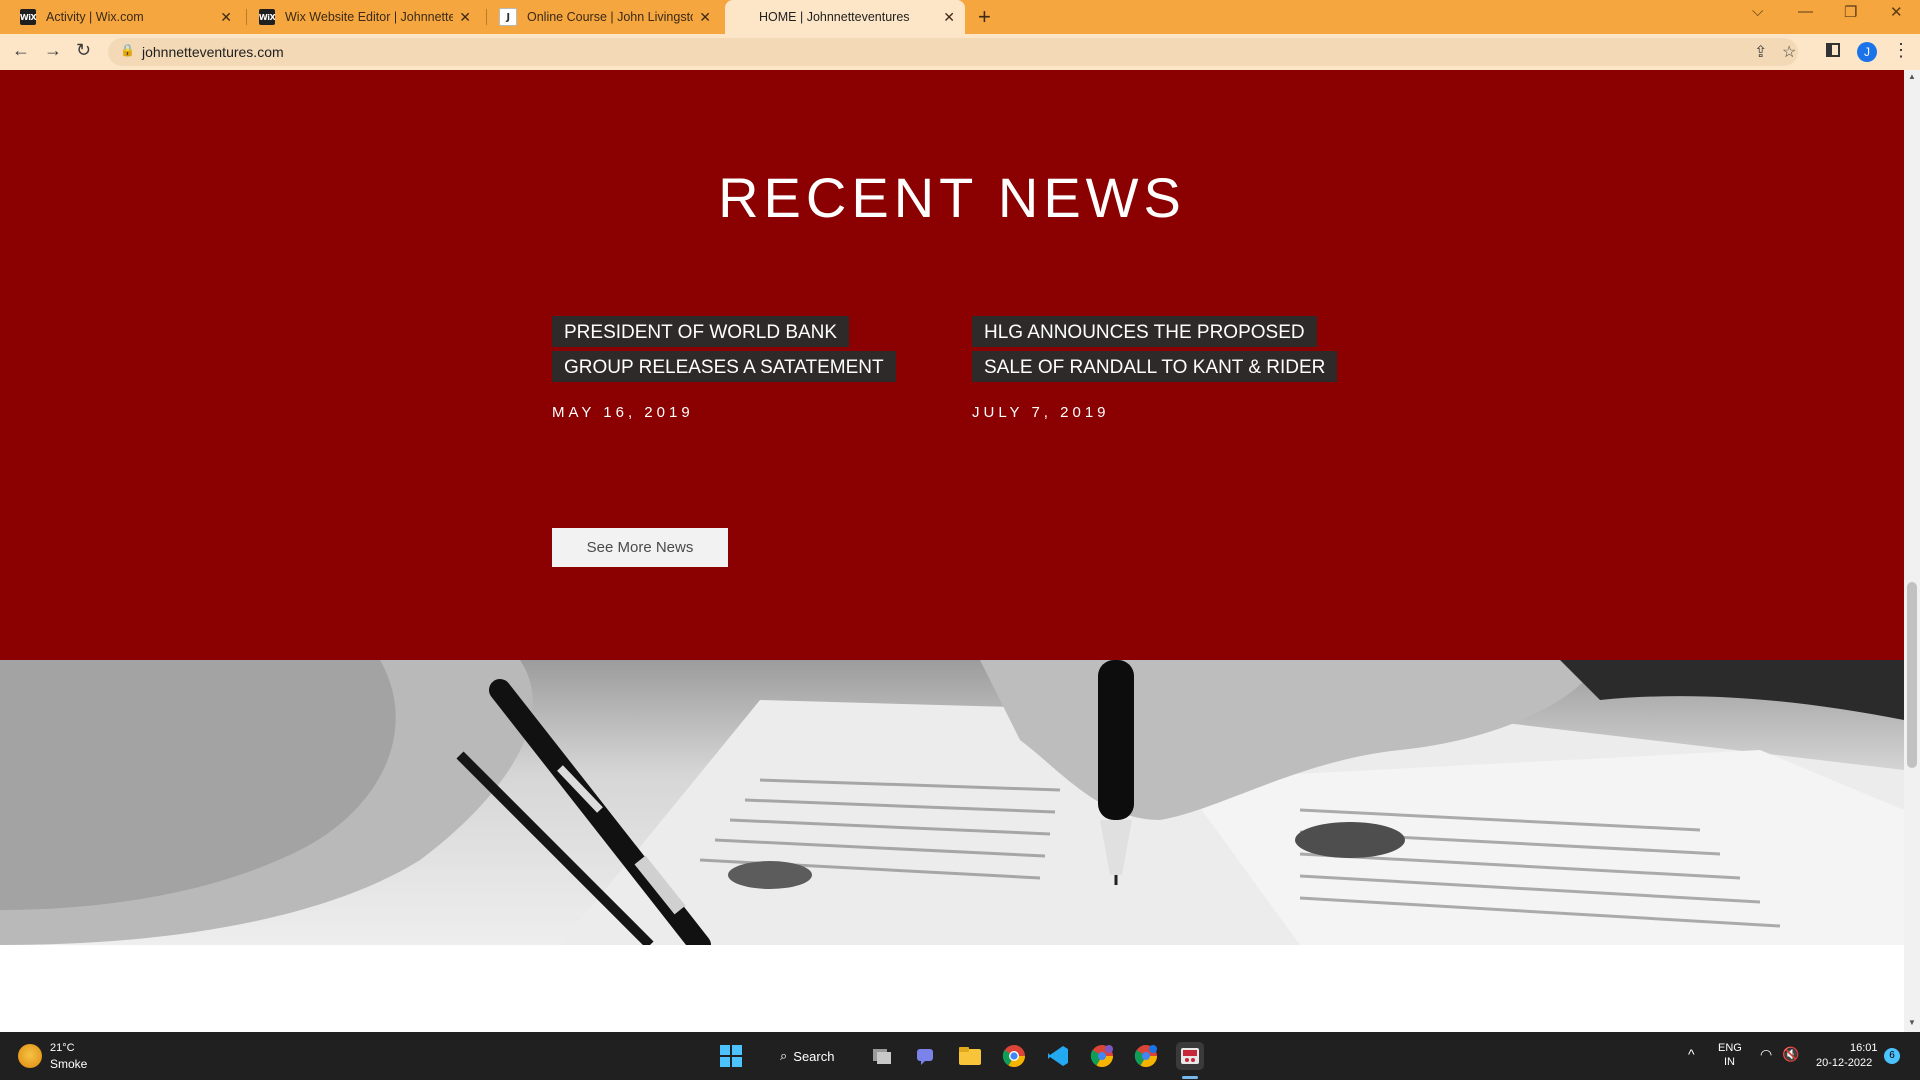  Describe the element at coordinates (731, 1056) in the screenshot. I see `windows-start-icon` at that location.